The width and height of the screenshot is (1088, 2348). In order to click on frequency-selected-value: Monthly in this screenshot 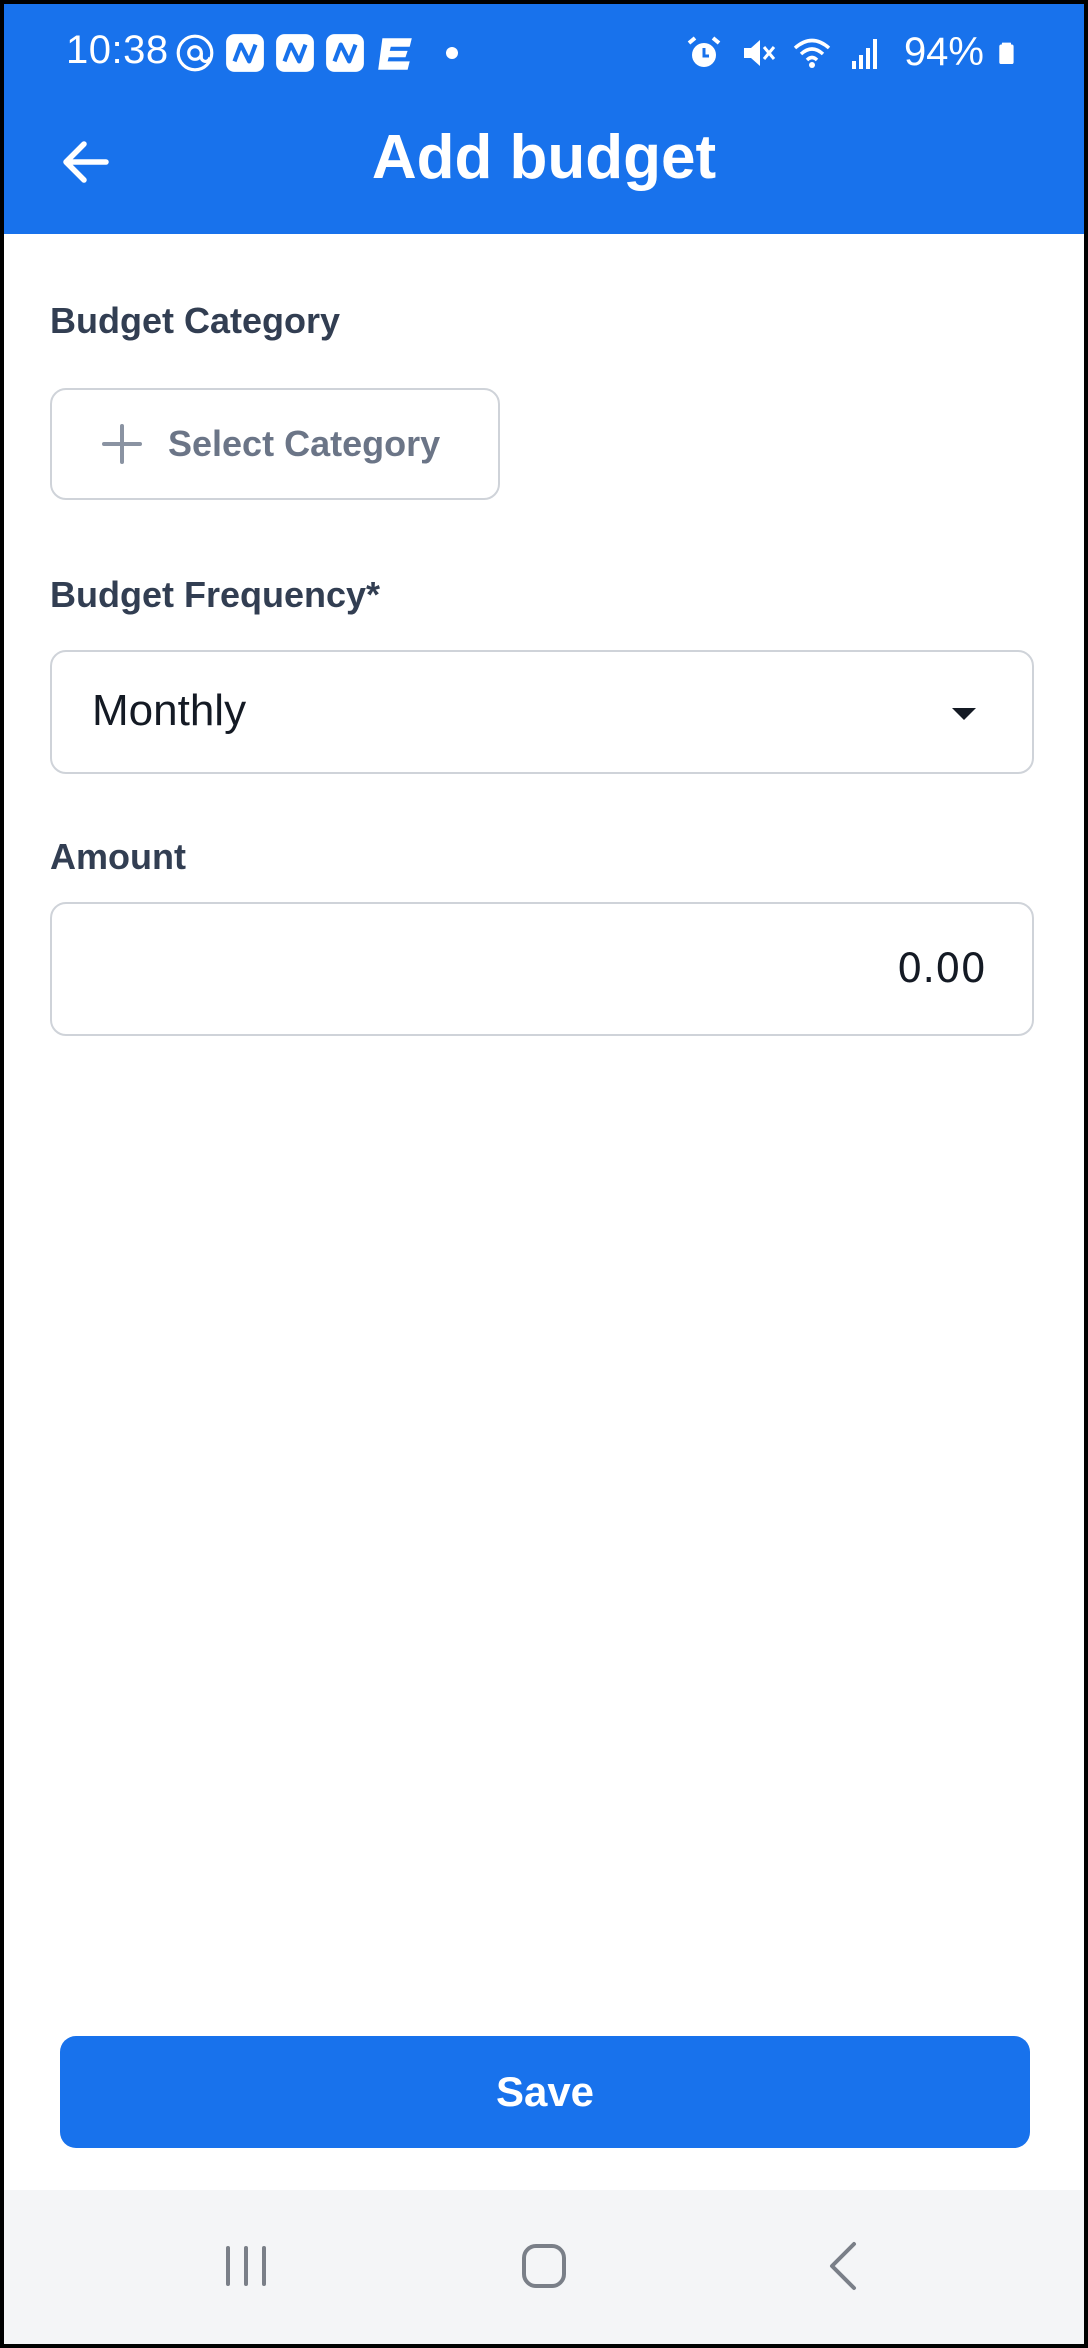, I will do `click(169, 710)`.